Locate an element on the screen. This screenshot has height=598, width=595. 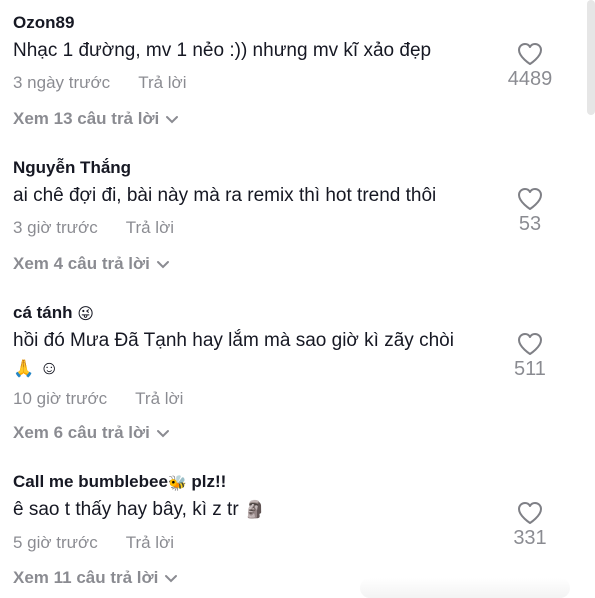
bee-emoji-icon: 🐝 is located at coordinates (177, 483).